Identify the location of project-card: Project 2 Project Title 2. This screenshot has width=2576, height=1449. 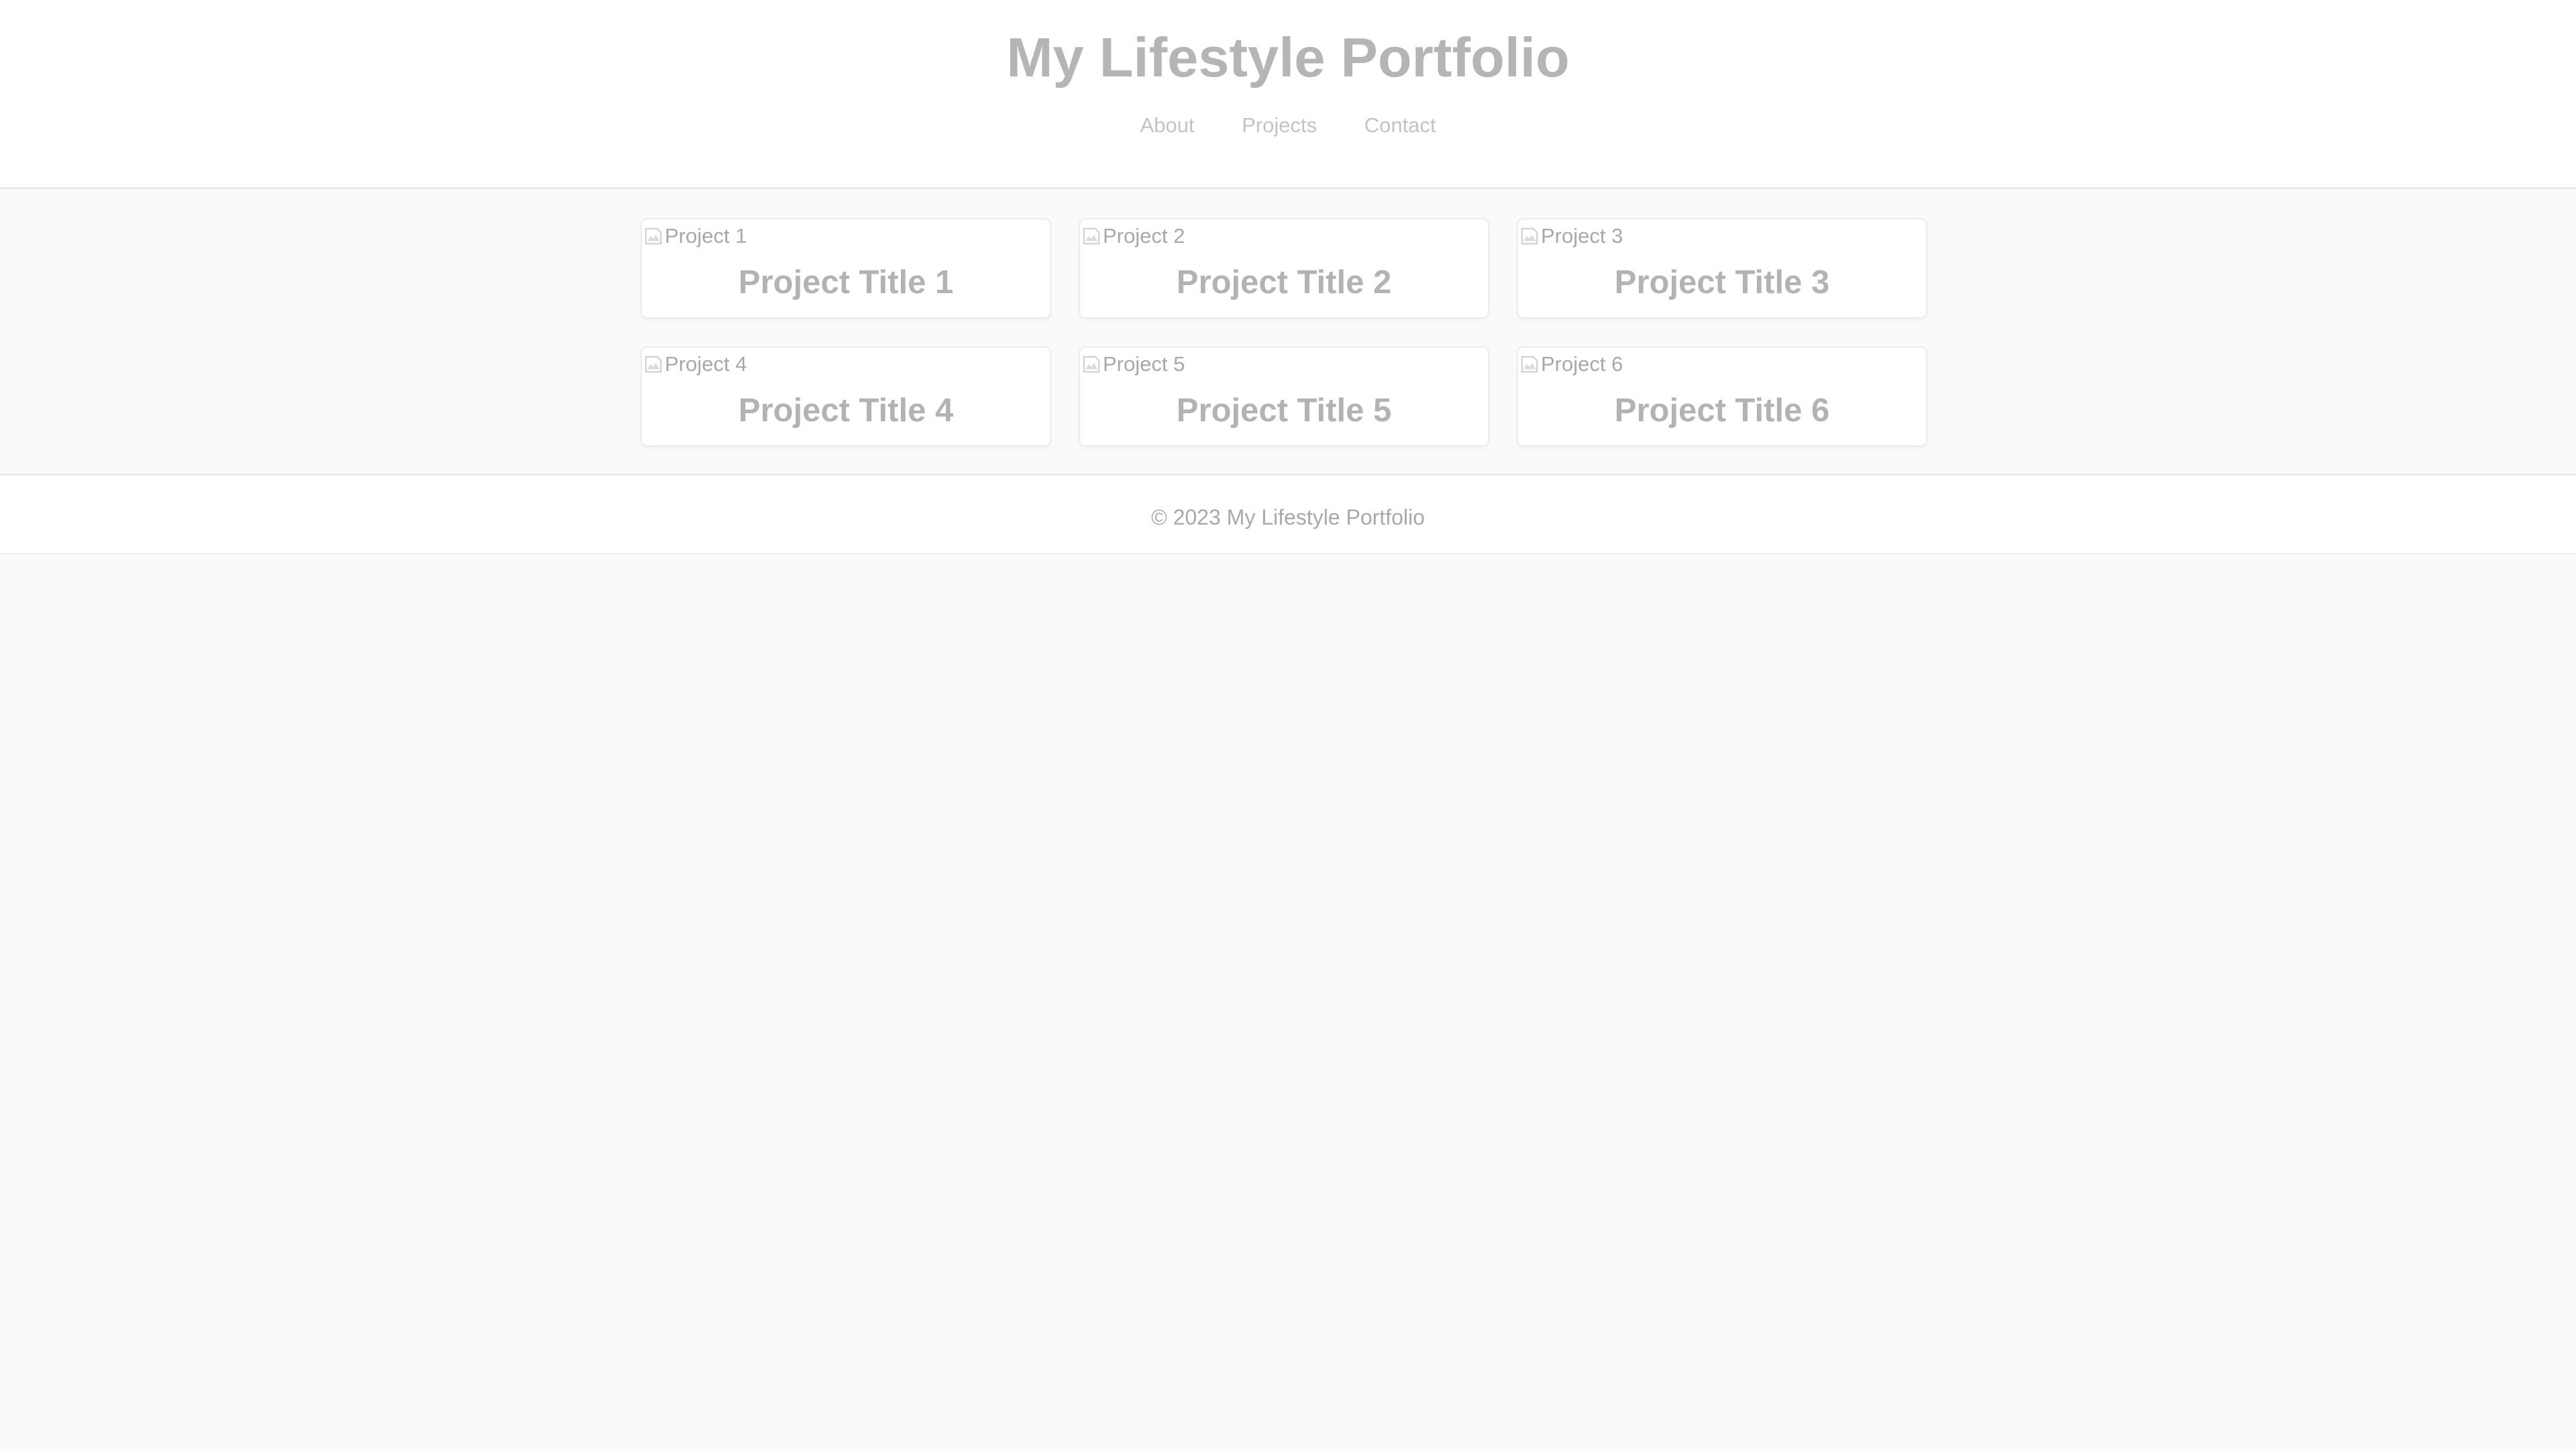
(1284, 268).